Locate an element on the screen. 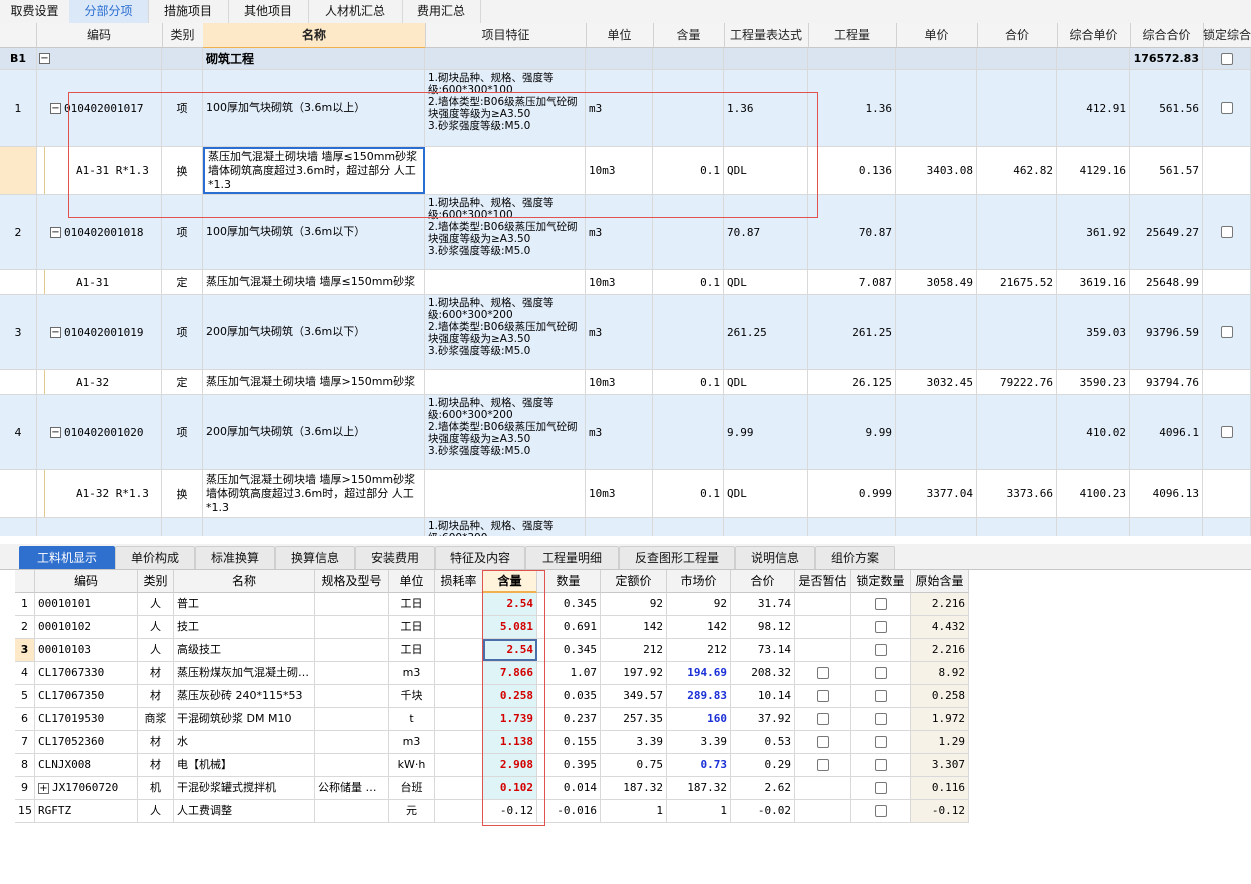 The width and height of the screenshot is (1251, 884). cell-expr: 9.99 is located at coordinates (766, 432).